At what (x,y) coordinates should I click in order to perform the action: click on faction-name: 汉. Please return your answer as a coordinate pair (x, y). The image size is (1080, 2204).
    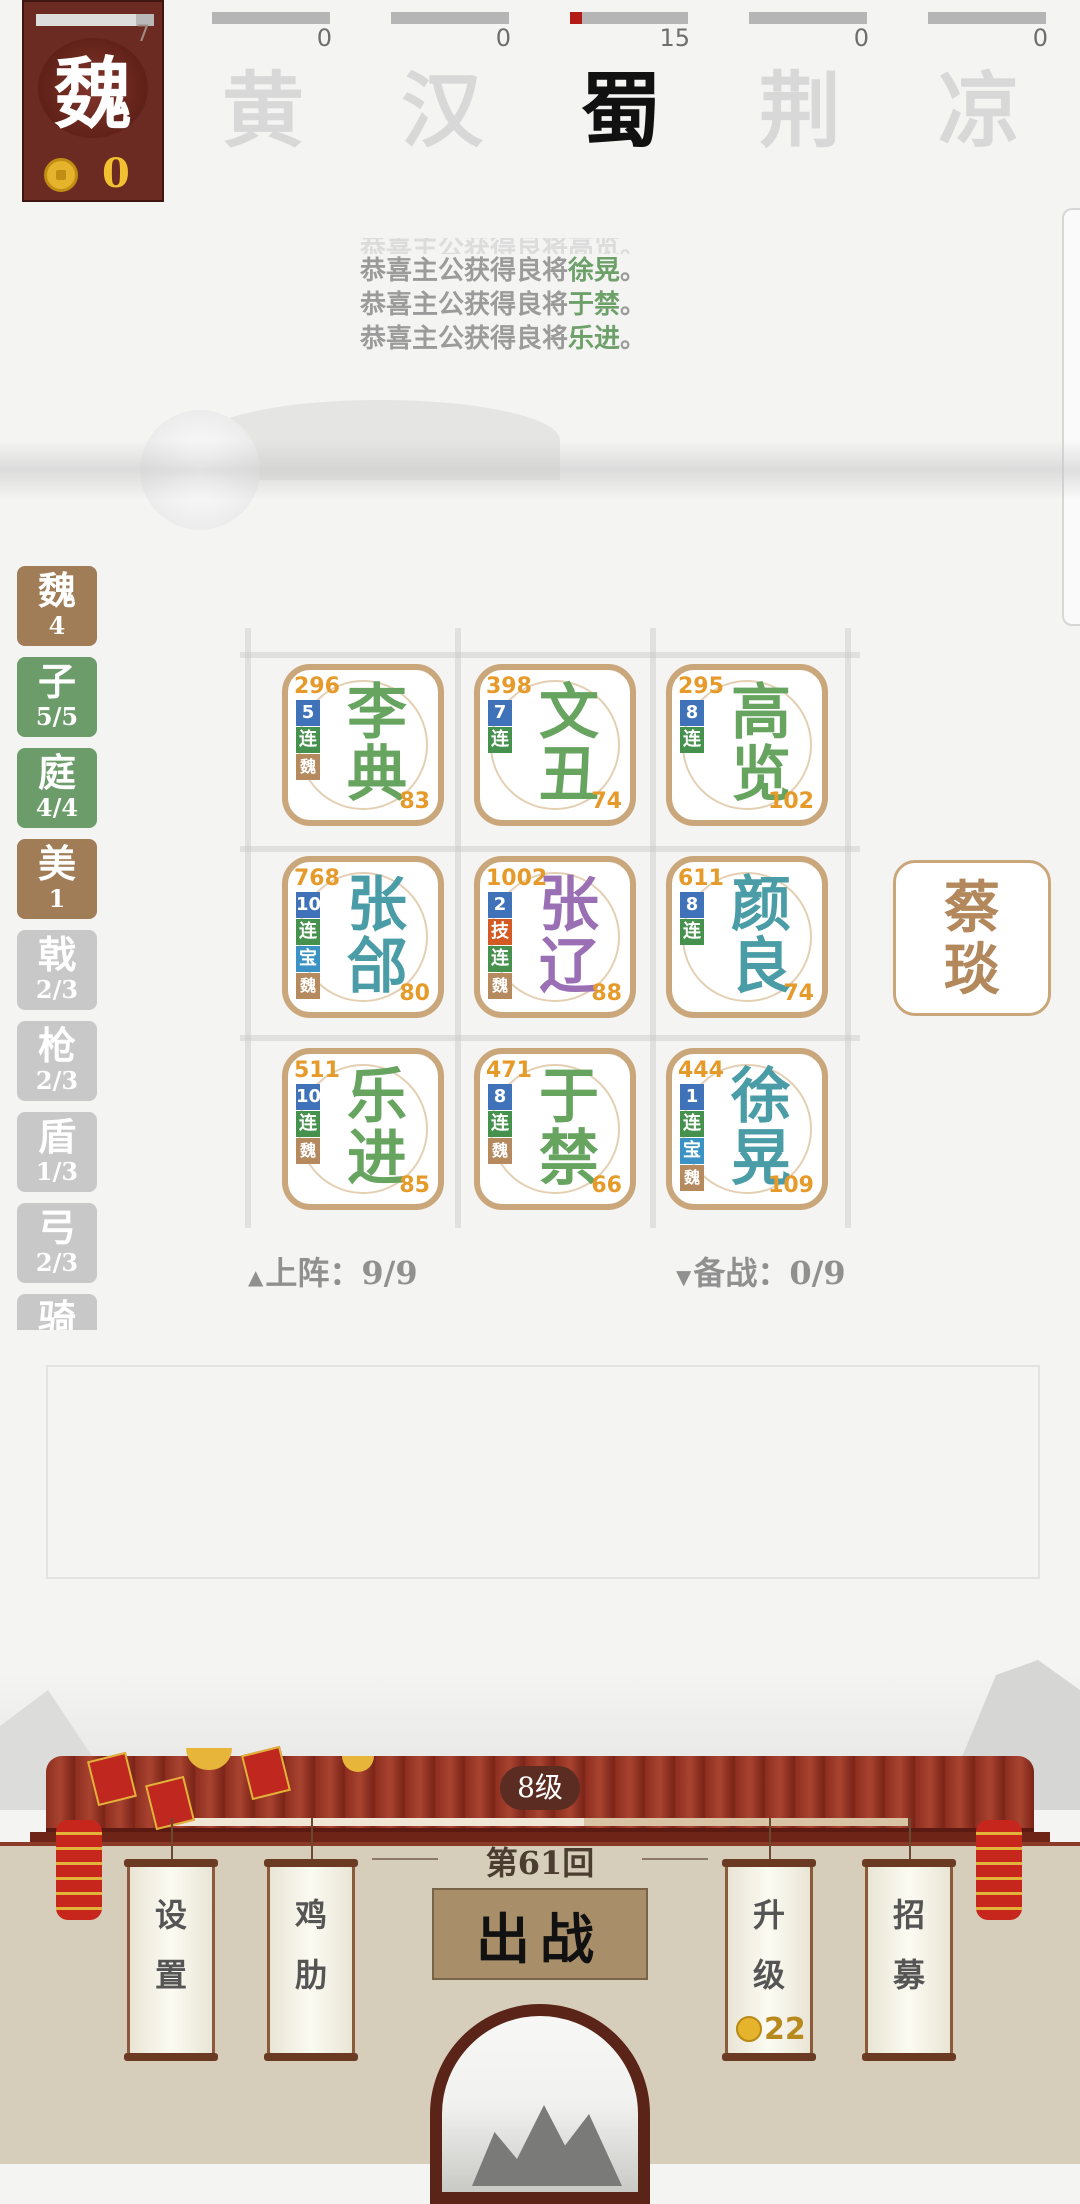
    Looking at the image, I should click on (442, 111).